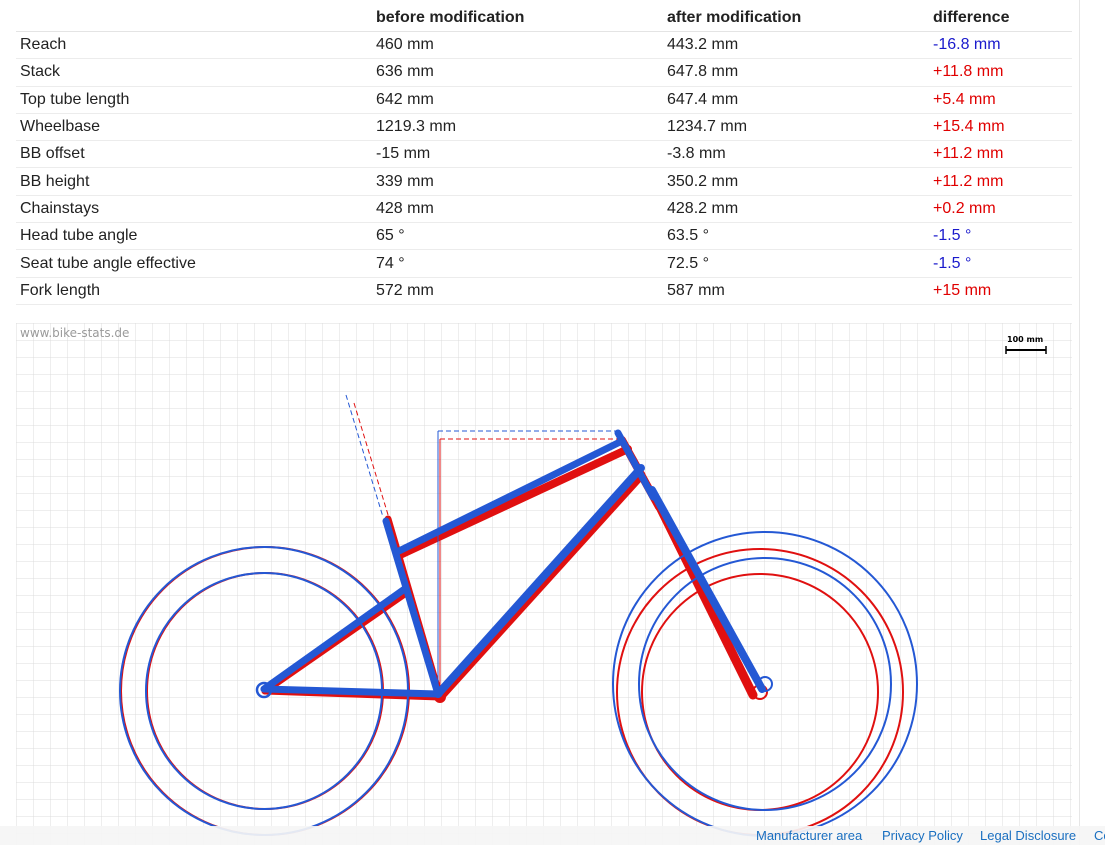 Image resolution: width=1105 pixels, height=845 pixels. I want to click on row-after-value: 443.2 mm, so click(796, 45).